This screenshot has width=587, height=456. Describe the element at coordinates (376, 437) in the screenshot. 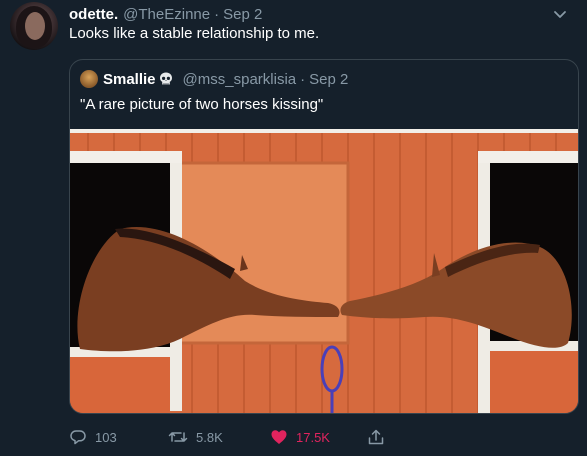

I see `share-icon` at that location.